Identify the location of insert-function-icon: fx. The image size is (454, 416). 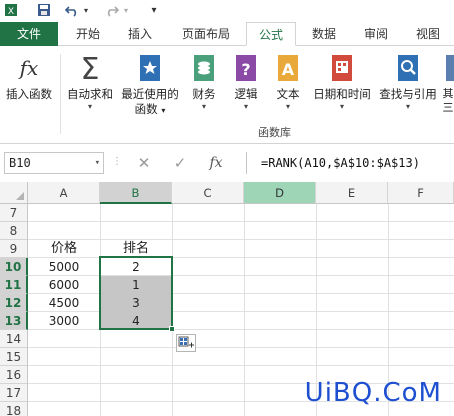
(216, 163).